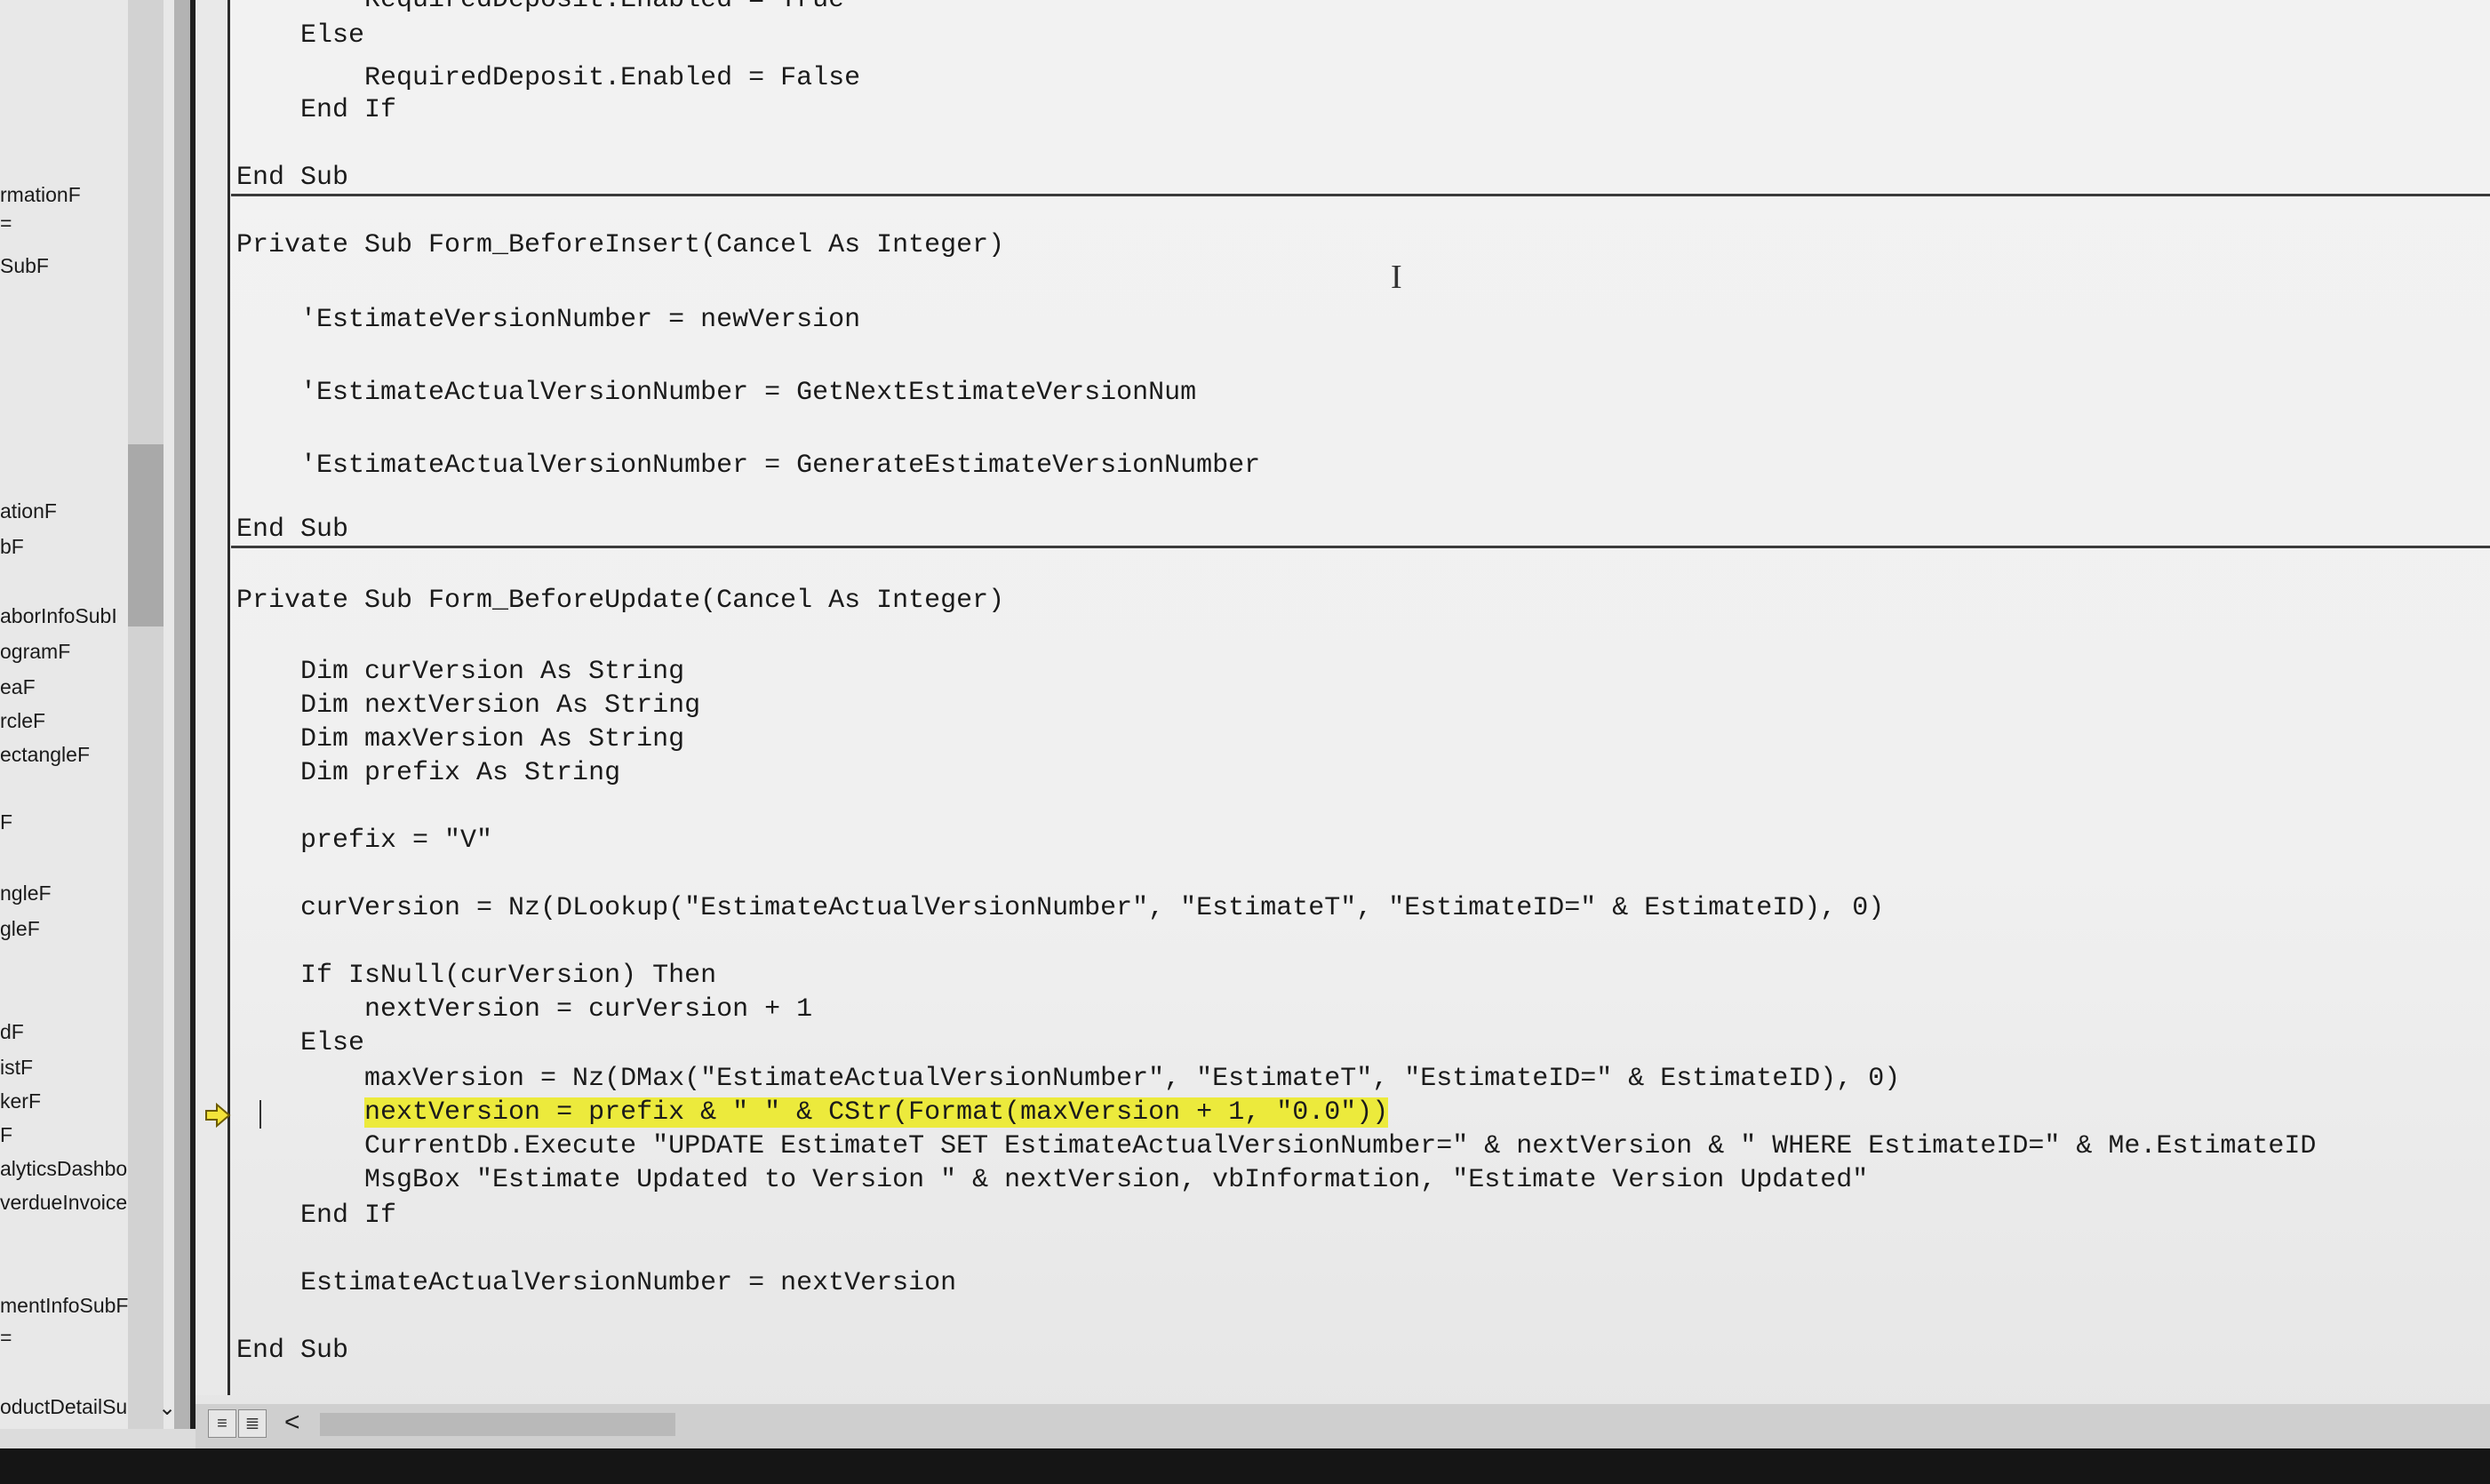 This screenshot has width=2490, height=1484. I want to click on explorer-item: ogramF, so click(35, 652).